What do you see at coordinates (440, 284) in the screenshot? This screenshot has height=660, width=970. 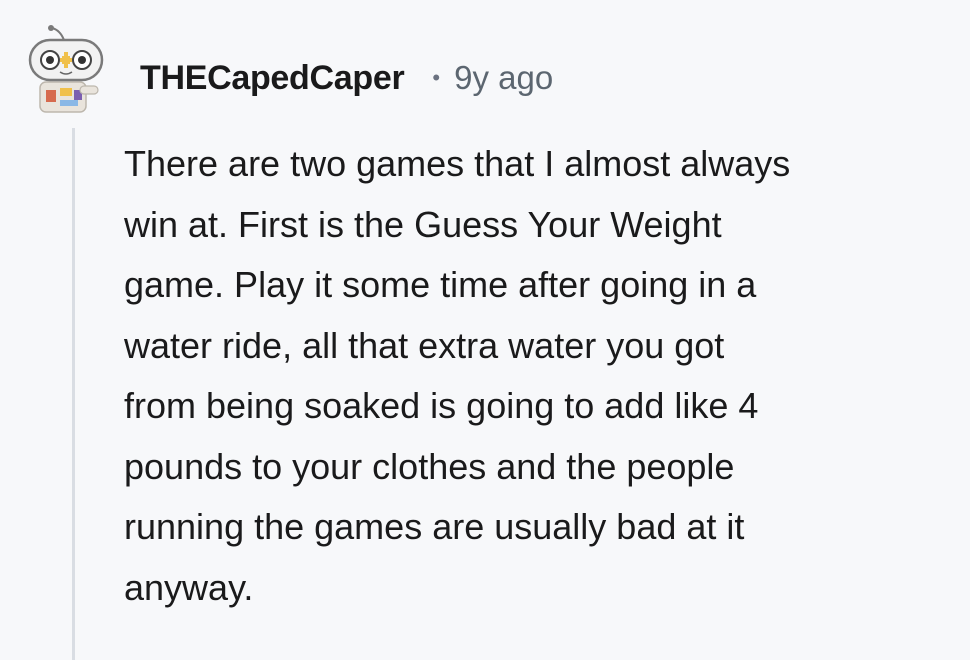 I see `comment-body-line: game. Play it some time after going in a` at bounding box center [440, 284].